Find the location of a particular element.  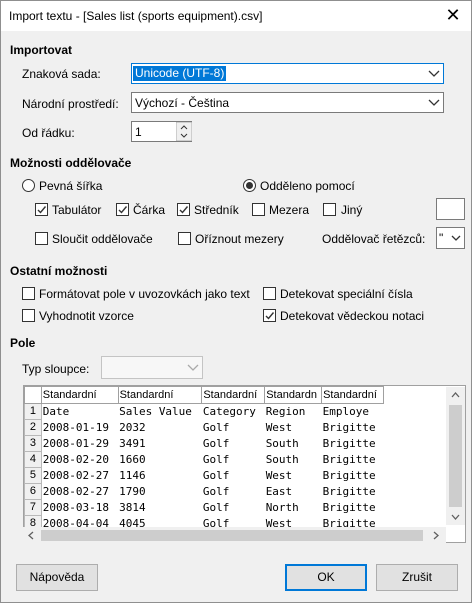

table-cell: 3491 is located at coordinates (132, 443).